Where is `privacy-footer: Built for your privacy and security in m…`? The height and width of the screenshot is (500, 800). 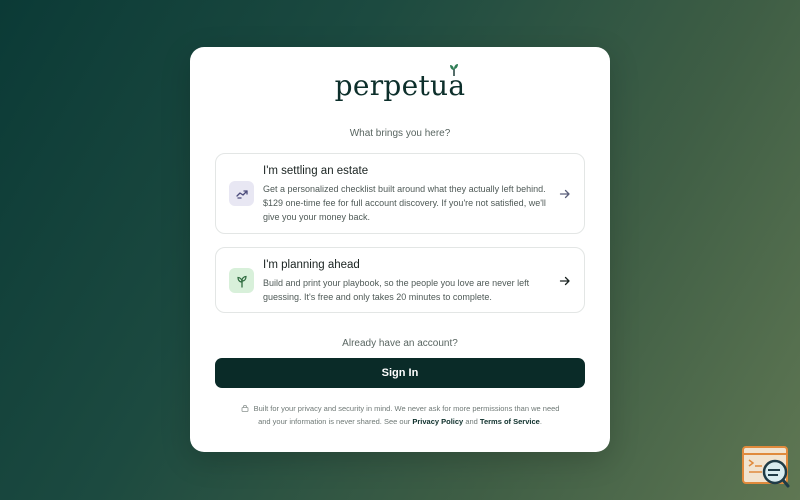 privacy-footer: Built for your privacy and security in m… is located at coordinates (400, 415).